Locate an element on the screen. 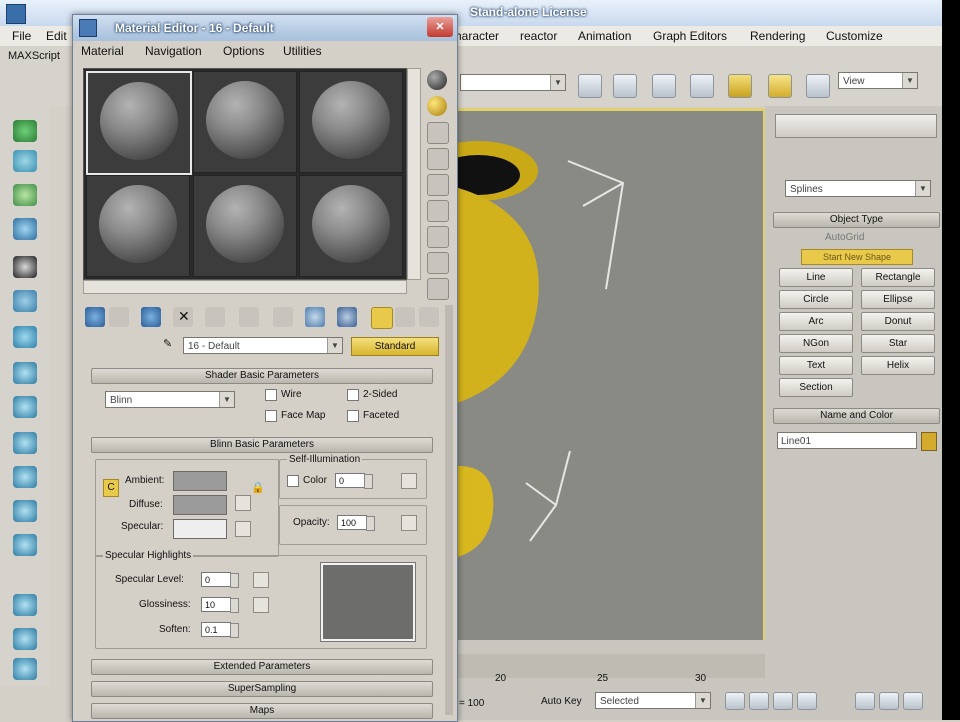 The width and height of the screenshot is (960, 722). specular-level-map-button is located at coordinates (261, 580).